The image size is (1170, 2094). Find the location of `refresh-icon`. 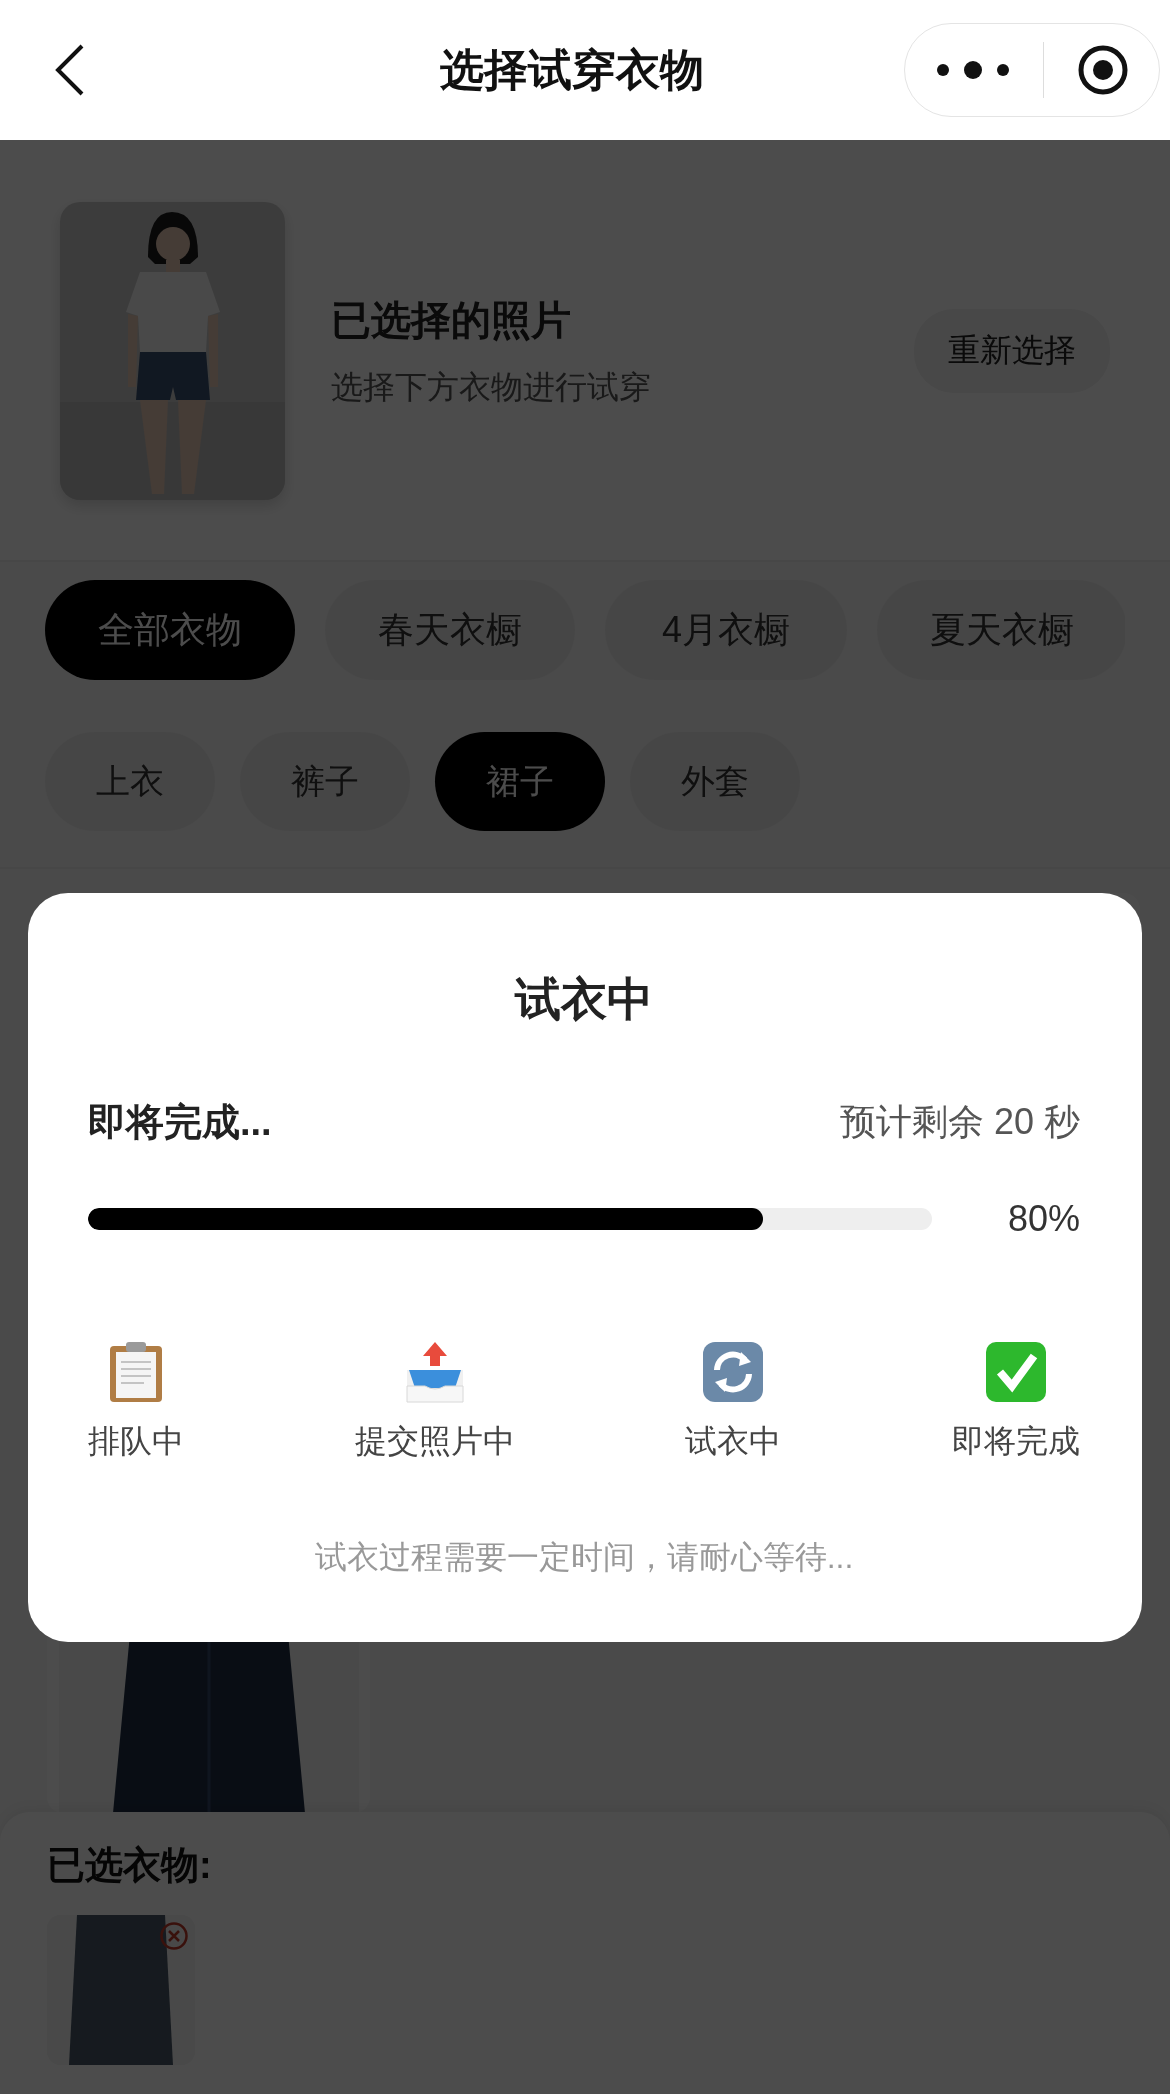

refresh-icon is located at coordinates (733, 1372).